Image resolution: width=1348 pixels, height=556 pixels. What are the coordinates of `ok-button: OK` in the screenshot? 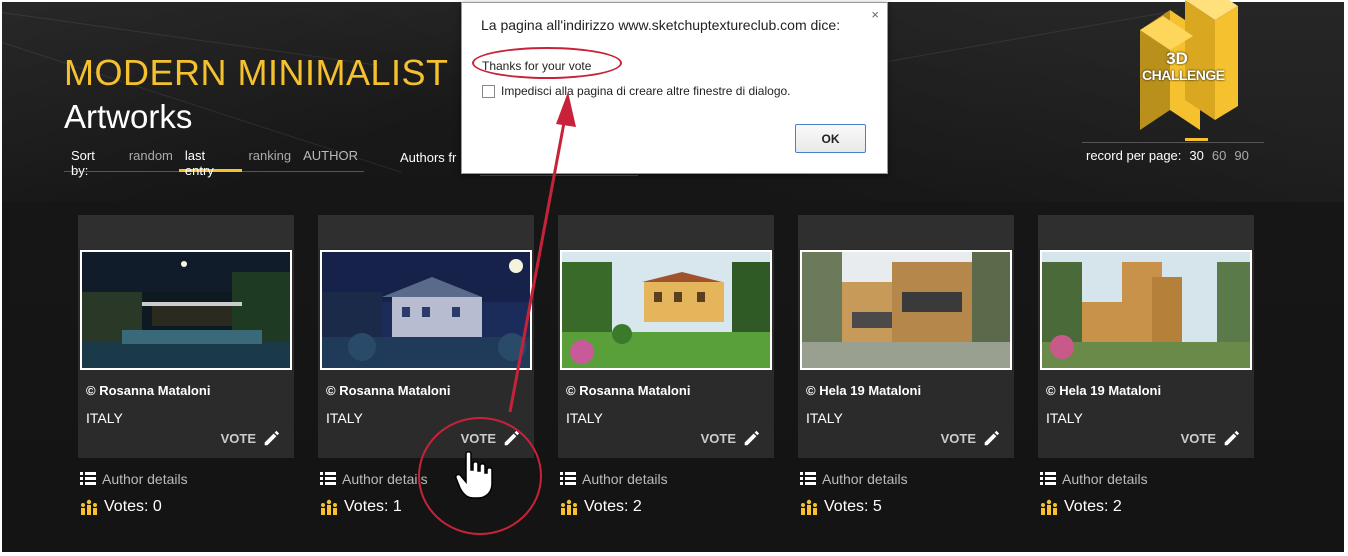 It's located at (830, 138).